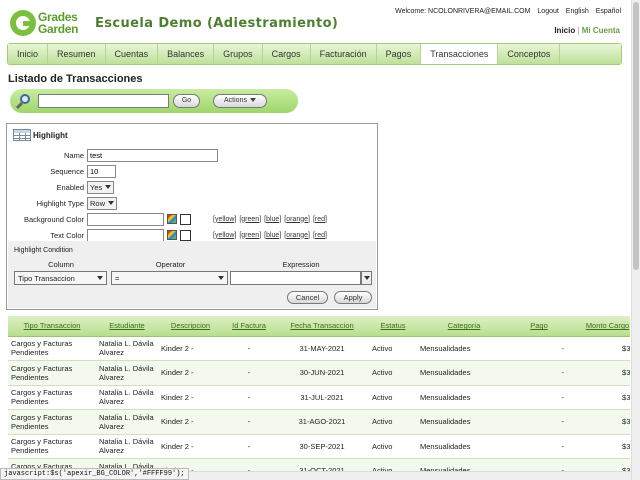  Describe the element at coordinates (23, 23) in the screenshot. I see `logo-mark-icon` at that location.